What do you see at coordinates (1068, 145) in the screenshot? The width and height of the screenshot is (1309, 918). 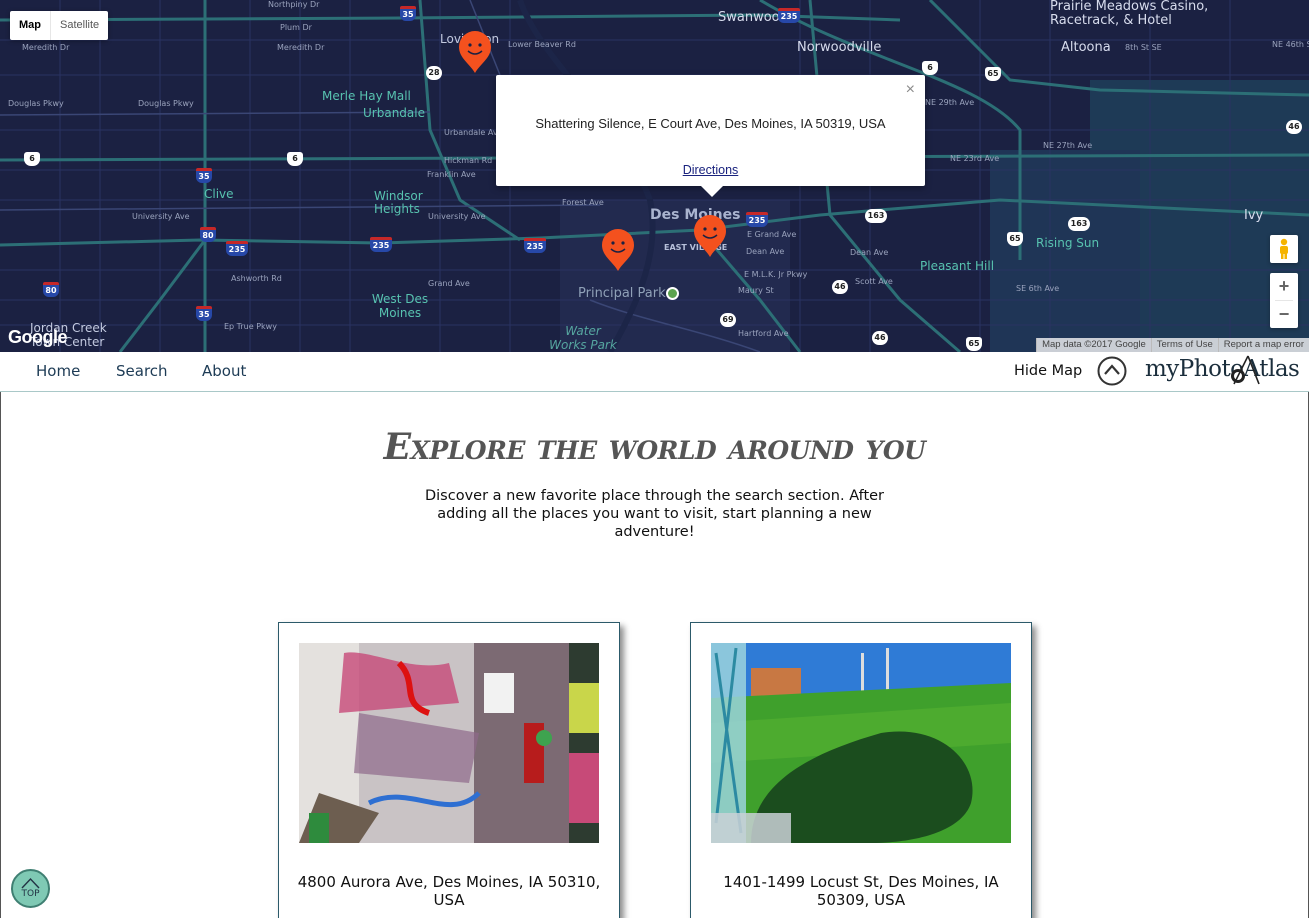 I see `map-label: NE 27th Ave` at bounding box center [1068, 145].